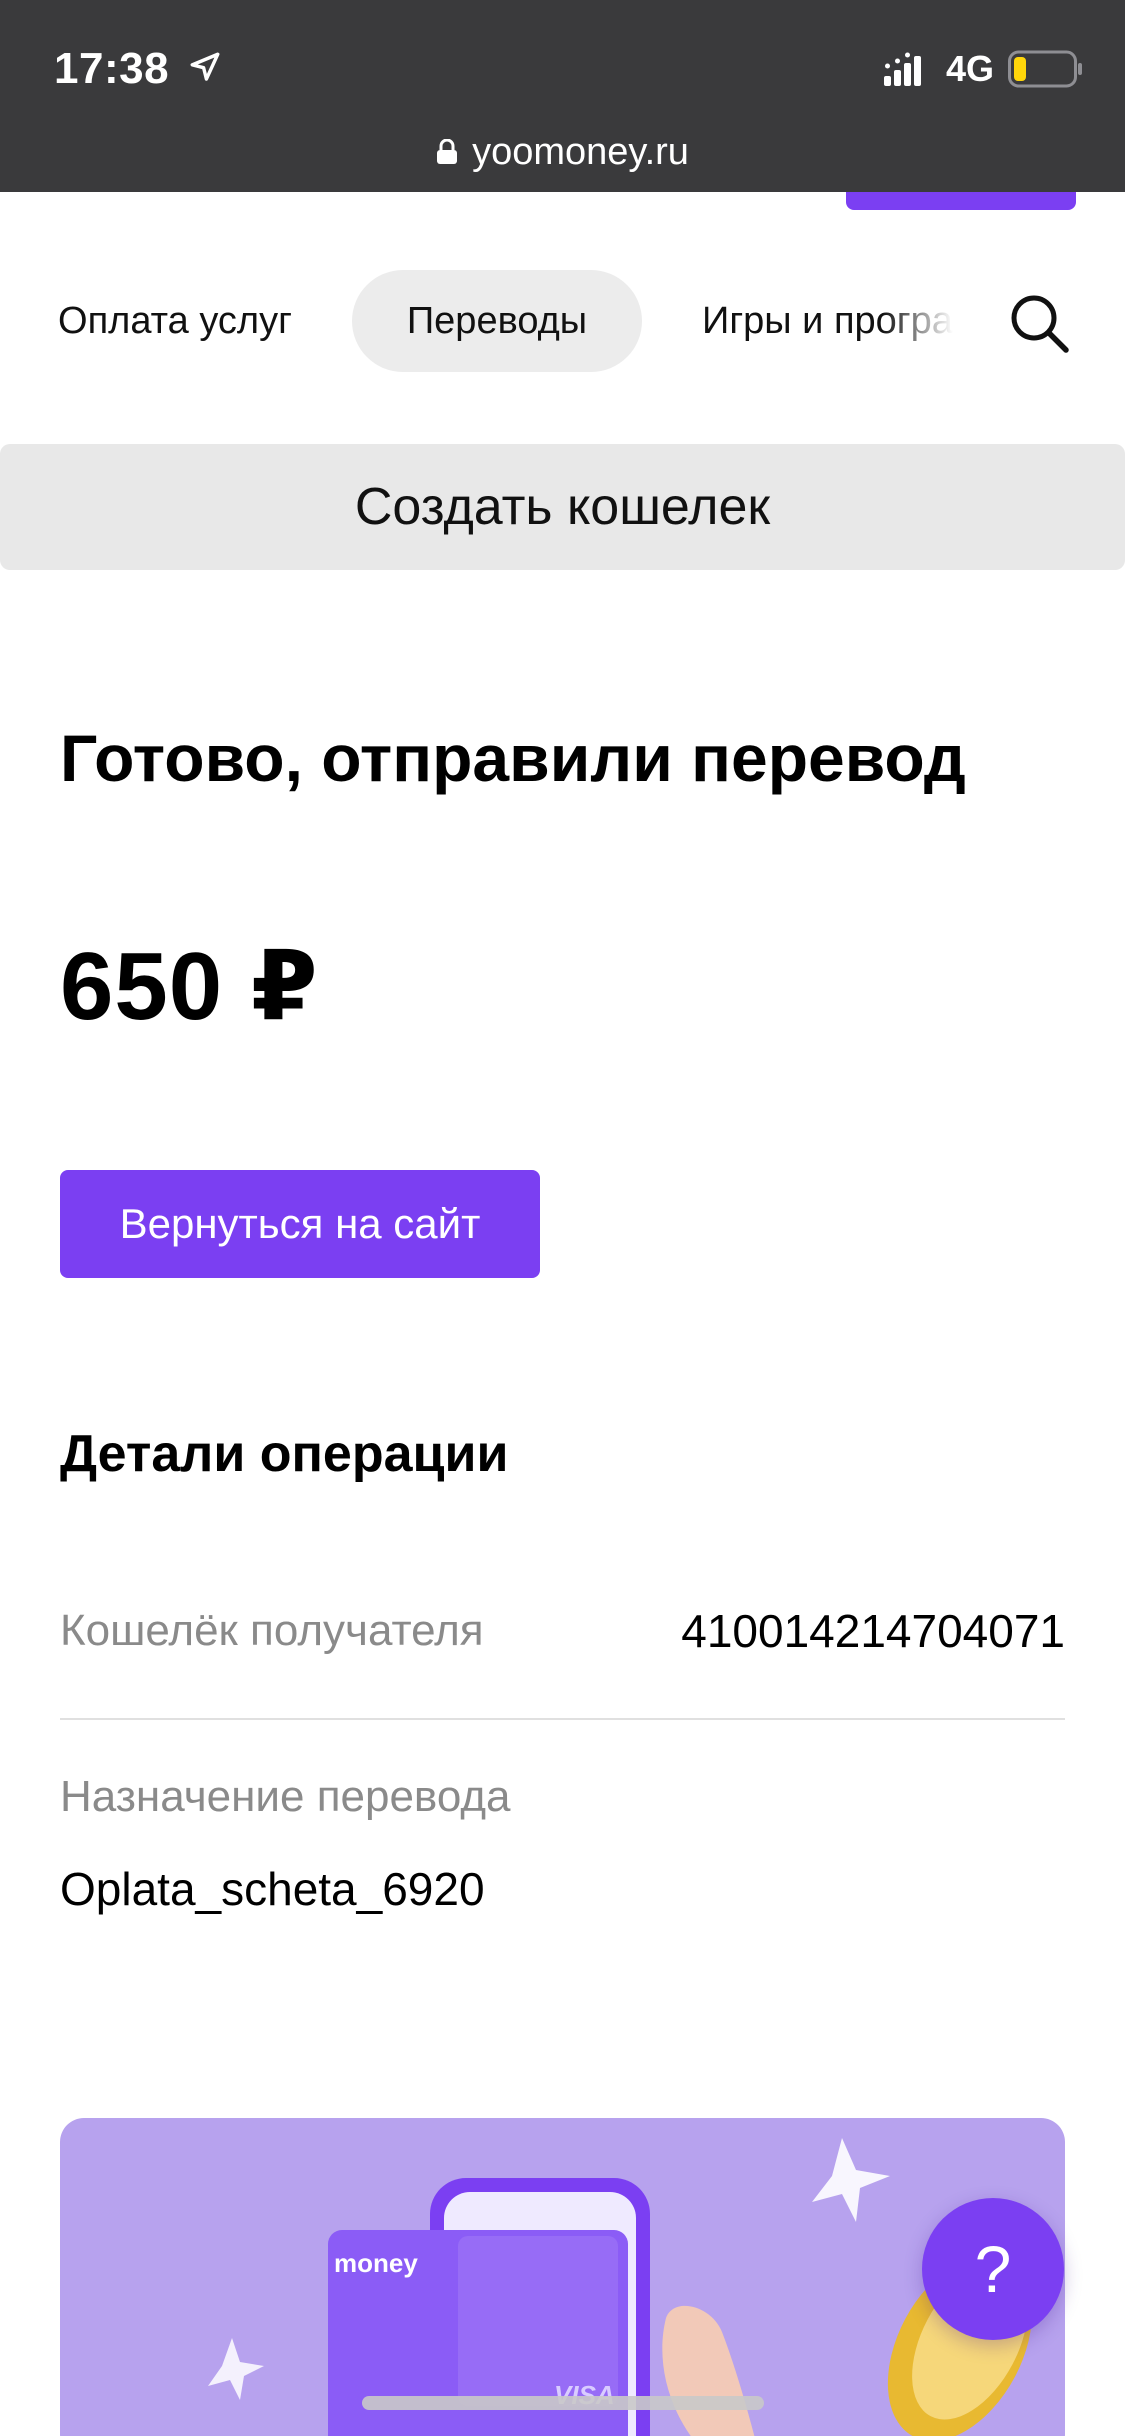  What do you see at coordinates (902, 69) in the screenshot?
I see `signal-icon` at bounding box center [902, 69].